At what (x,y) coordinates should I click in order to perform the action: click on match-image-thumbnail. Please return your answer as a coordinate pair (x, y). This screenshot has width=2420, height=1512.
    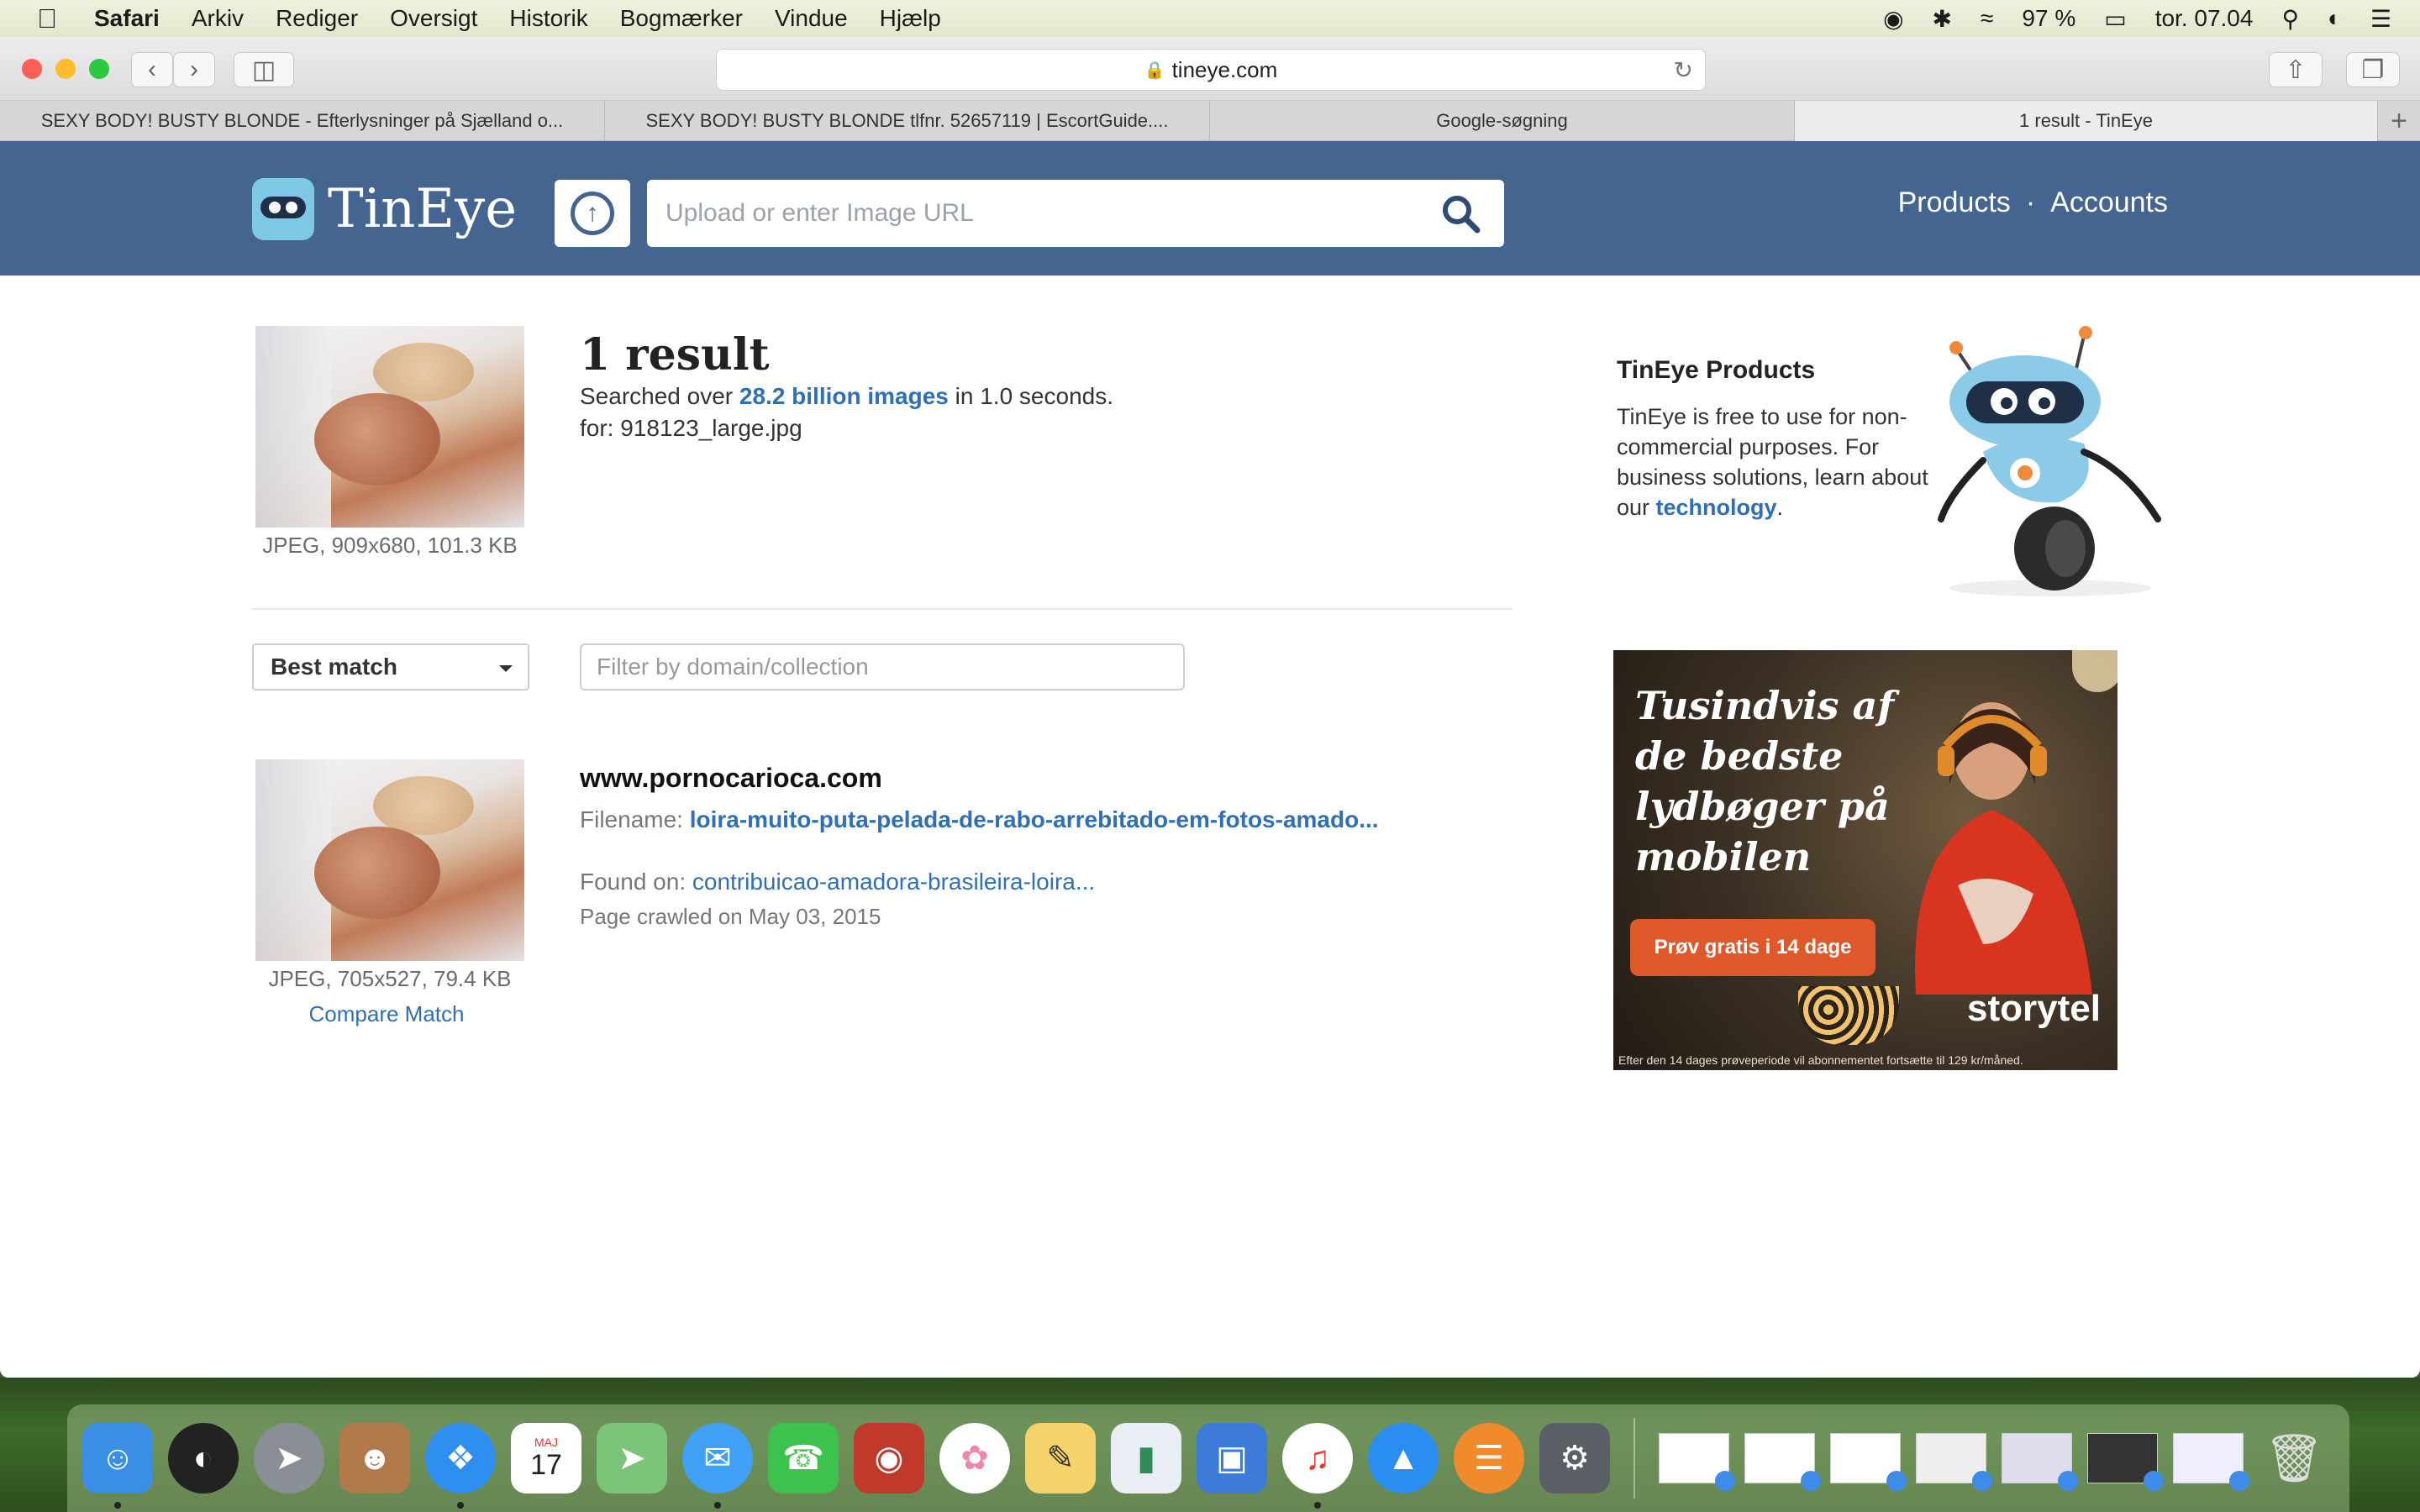
    Looking at the image, I should click on (390, 860).